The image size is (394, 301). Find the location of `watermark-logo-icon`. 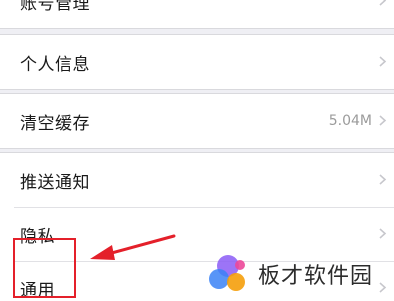

watermark-logo-icon is located at coordinates (228, 274).